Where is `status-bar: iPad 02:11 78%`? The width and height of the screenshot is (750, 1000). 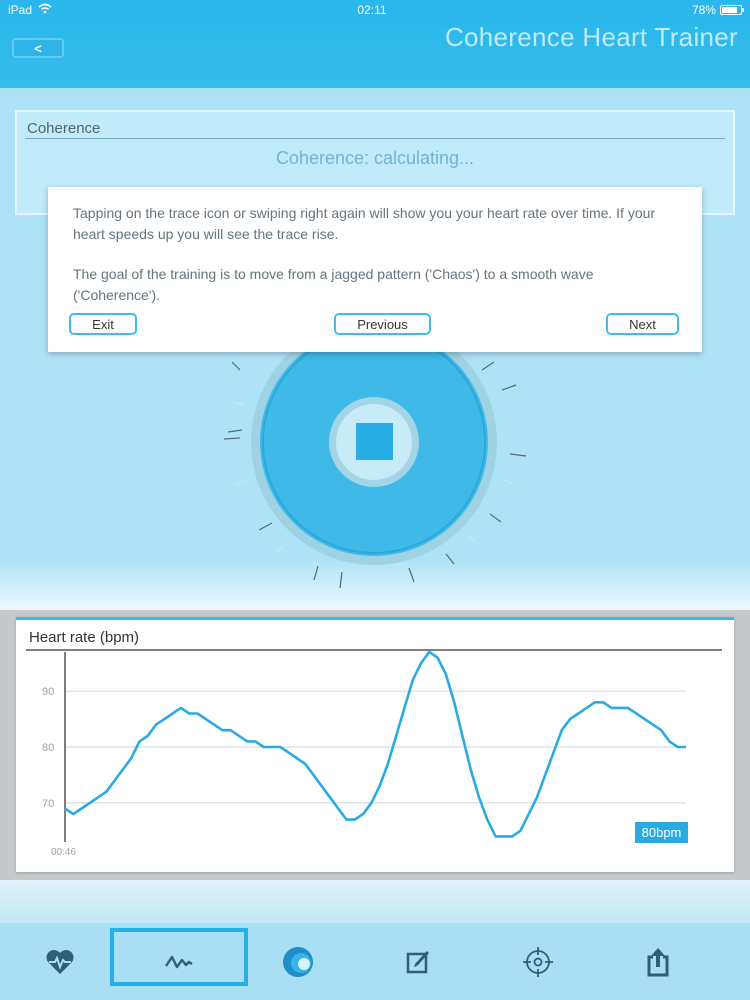
status-bar: iPad 02:11 78% is located at coordinates (375, 10).